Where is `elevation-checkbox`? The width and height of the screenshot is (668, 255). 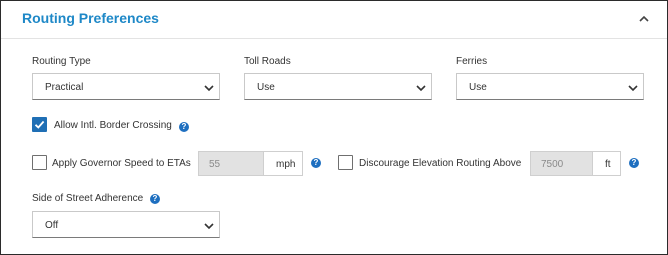 elevation-checkbox is located at coordinates (345, 162).